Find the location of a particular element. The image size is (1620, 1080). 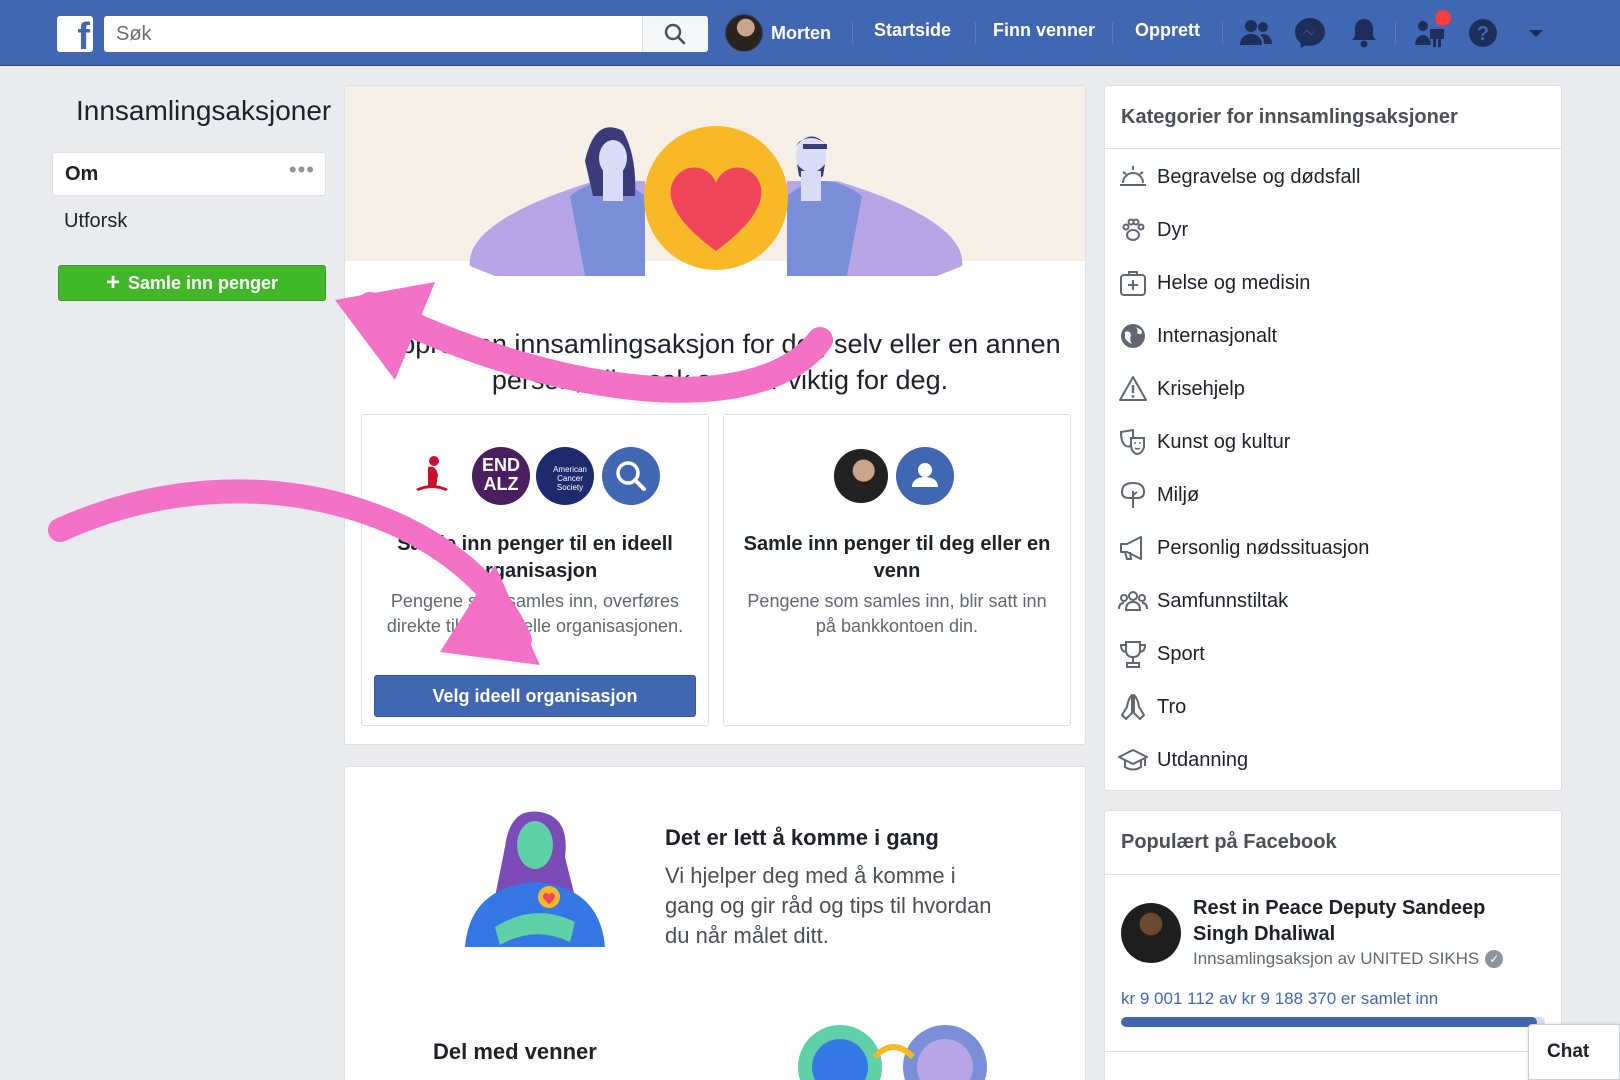

headline-line-2: person, eller sak som er viktig for deg. is located at coordinates (720, 380).